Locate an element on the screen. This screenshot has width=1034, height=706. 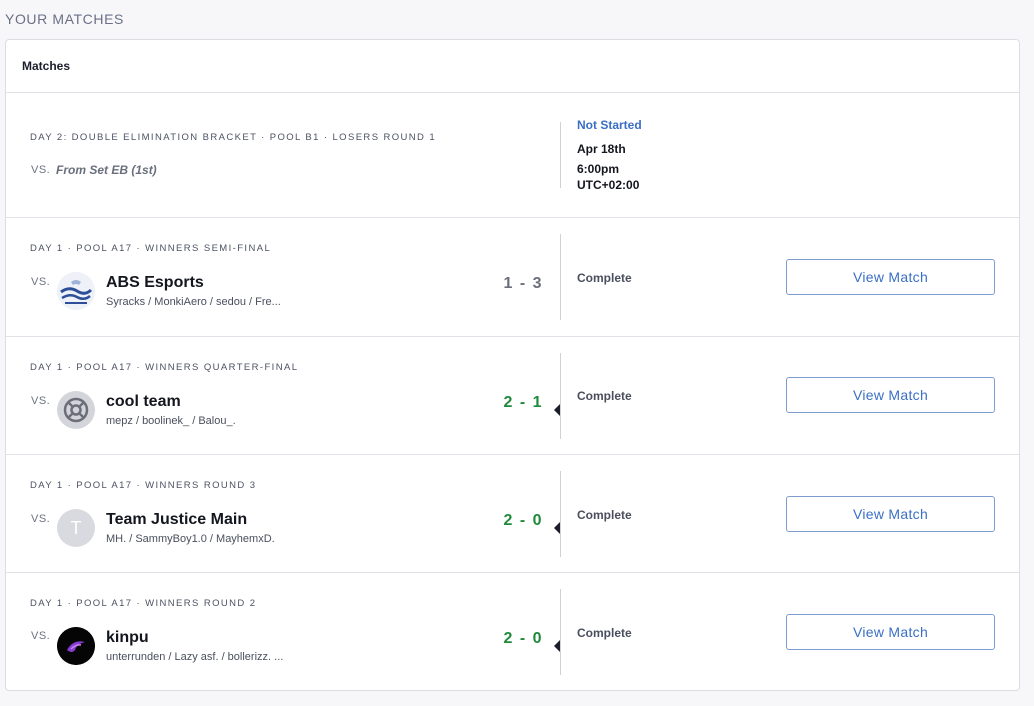
team-name: kinpu is located at coordinates (127, 638).